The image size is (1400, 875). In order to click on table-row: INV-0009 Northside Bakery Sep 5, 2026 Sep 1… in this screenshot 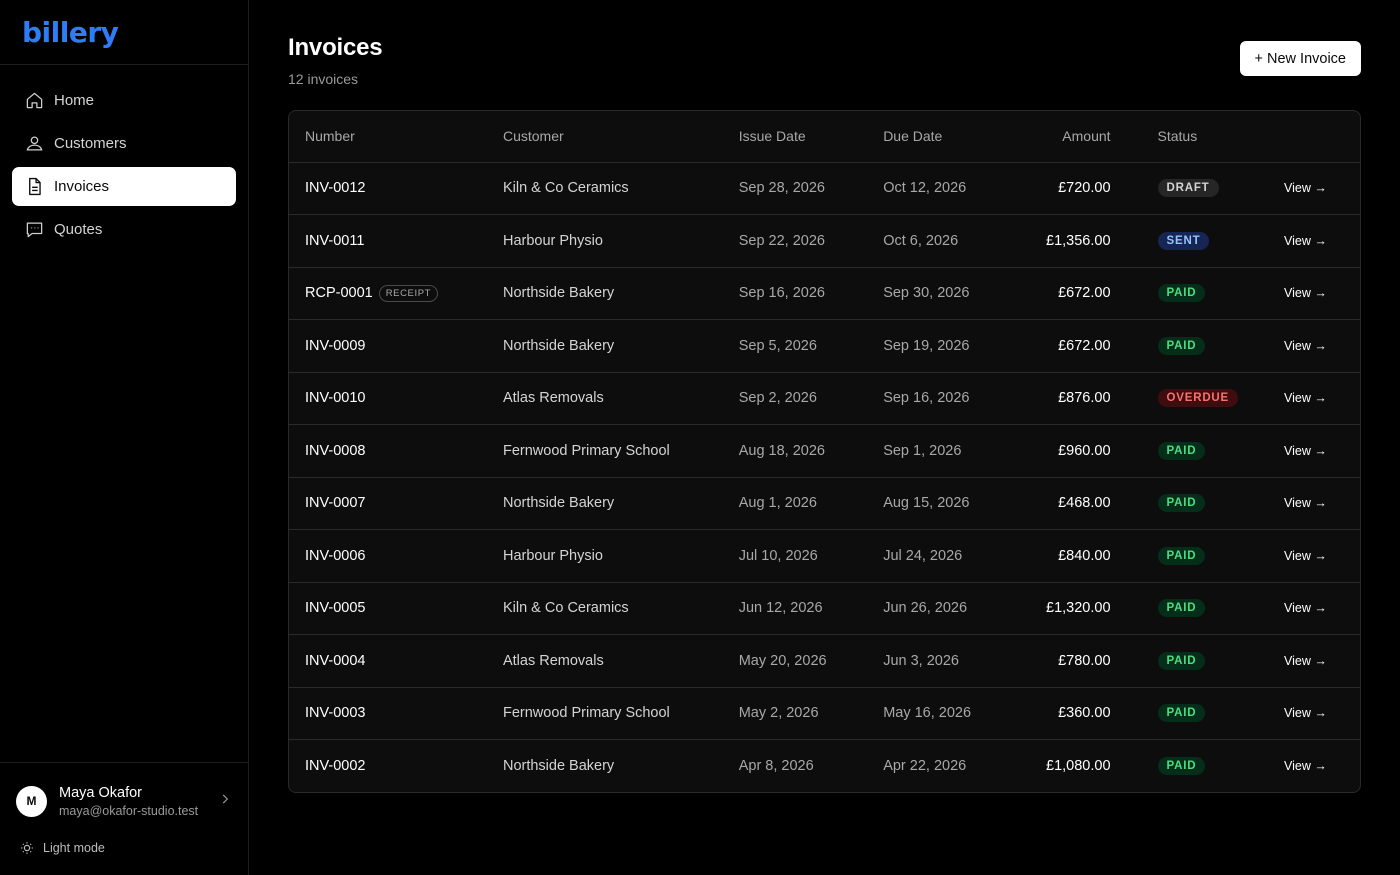, I will do `click(824, 346)`.